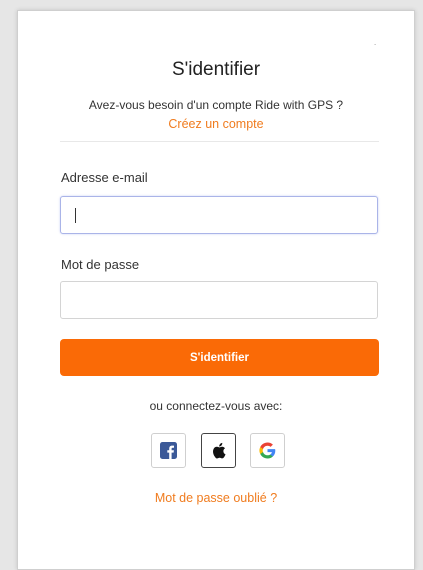  I want to click on divider, so click(219, 141).